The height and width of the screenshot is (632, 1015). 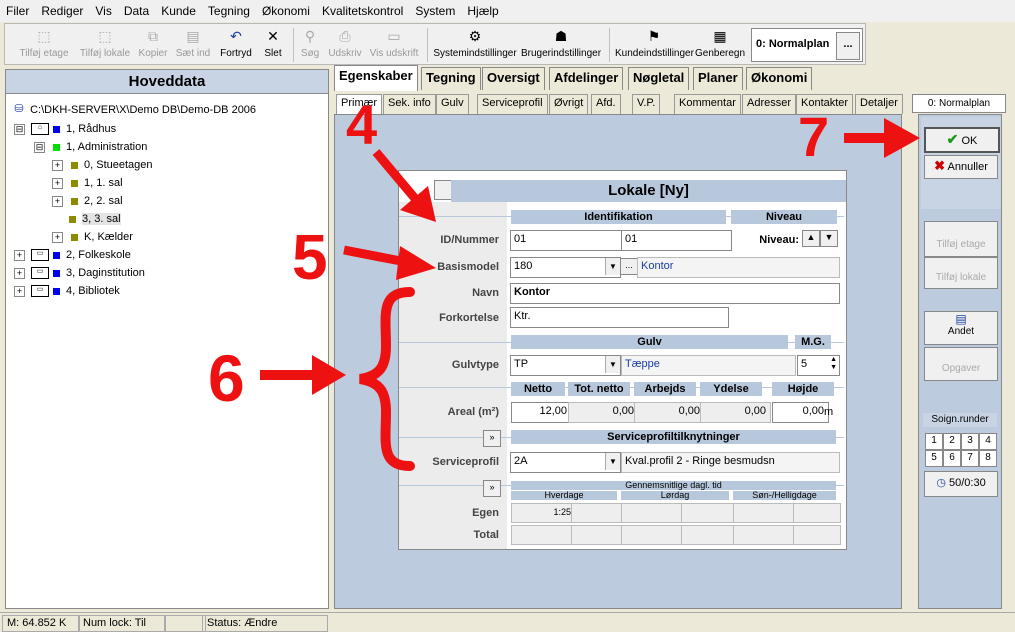 What do you see at coordinates (153, 45) in the screenshot?
I see `kopier-button: ⧉ Kopier` at bounding box center [153, 45].